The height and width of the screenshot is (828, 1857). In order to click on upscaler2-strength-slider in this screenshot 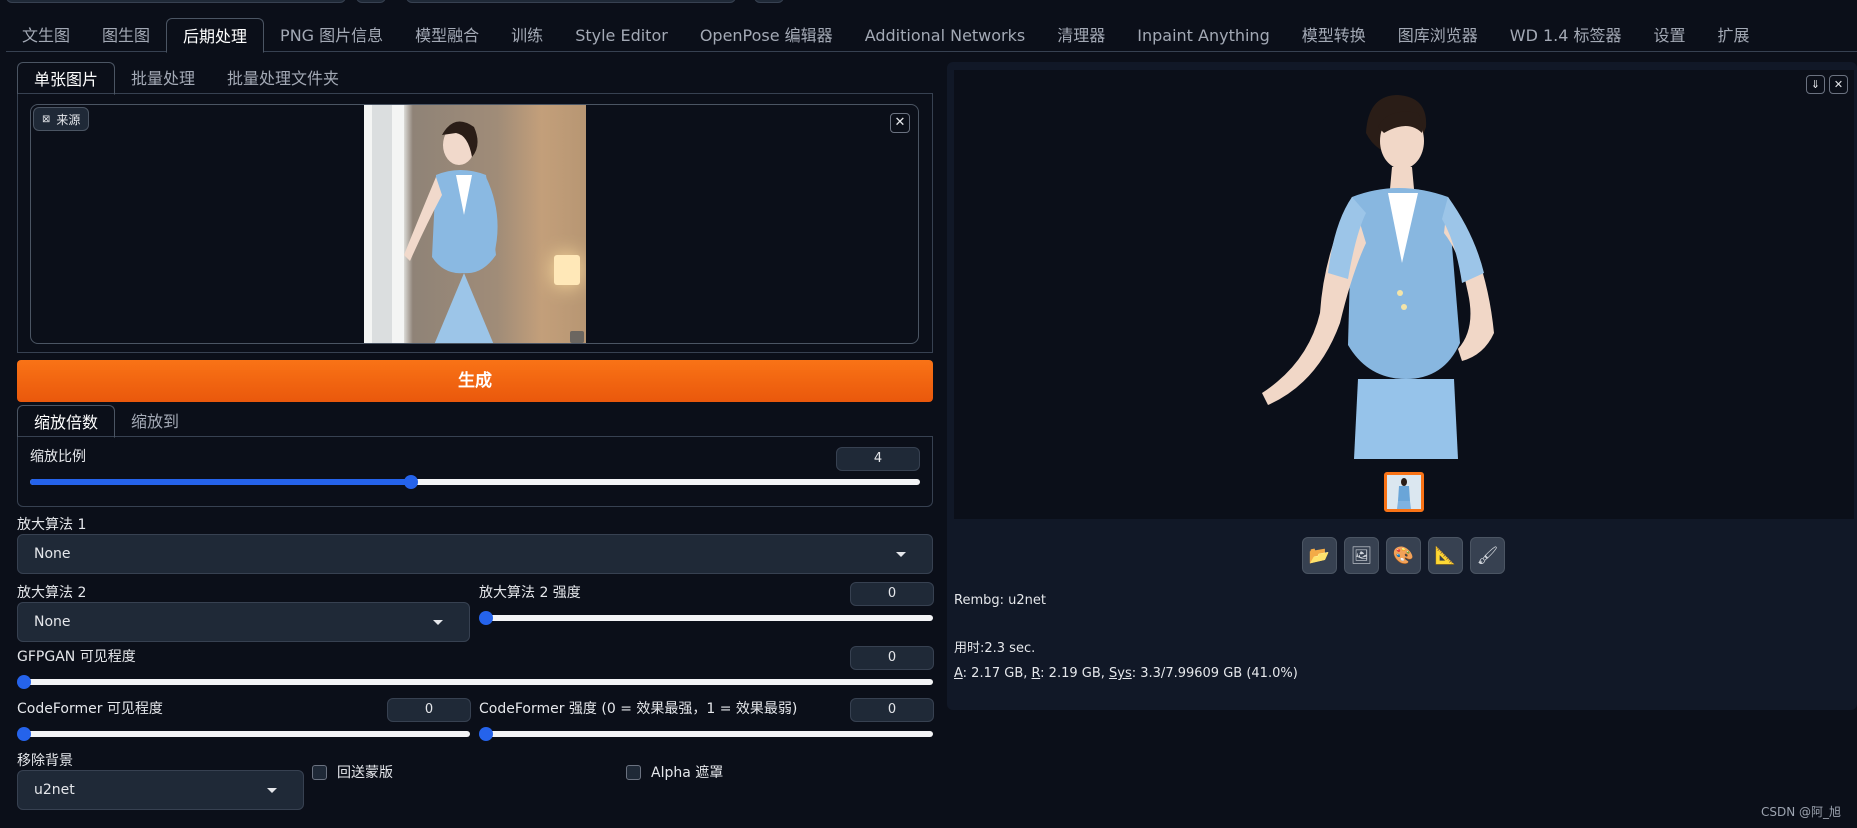, I will do `click(706, 618)`.